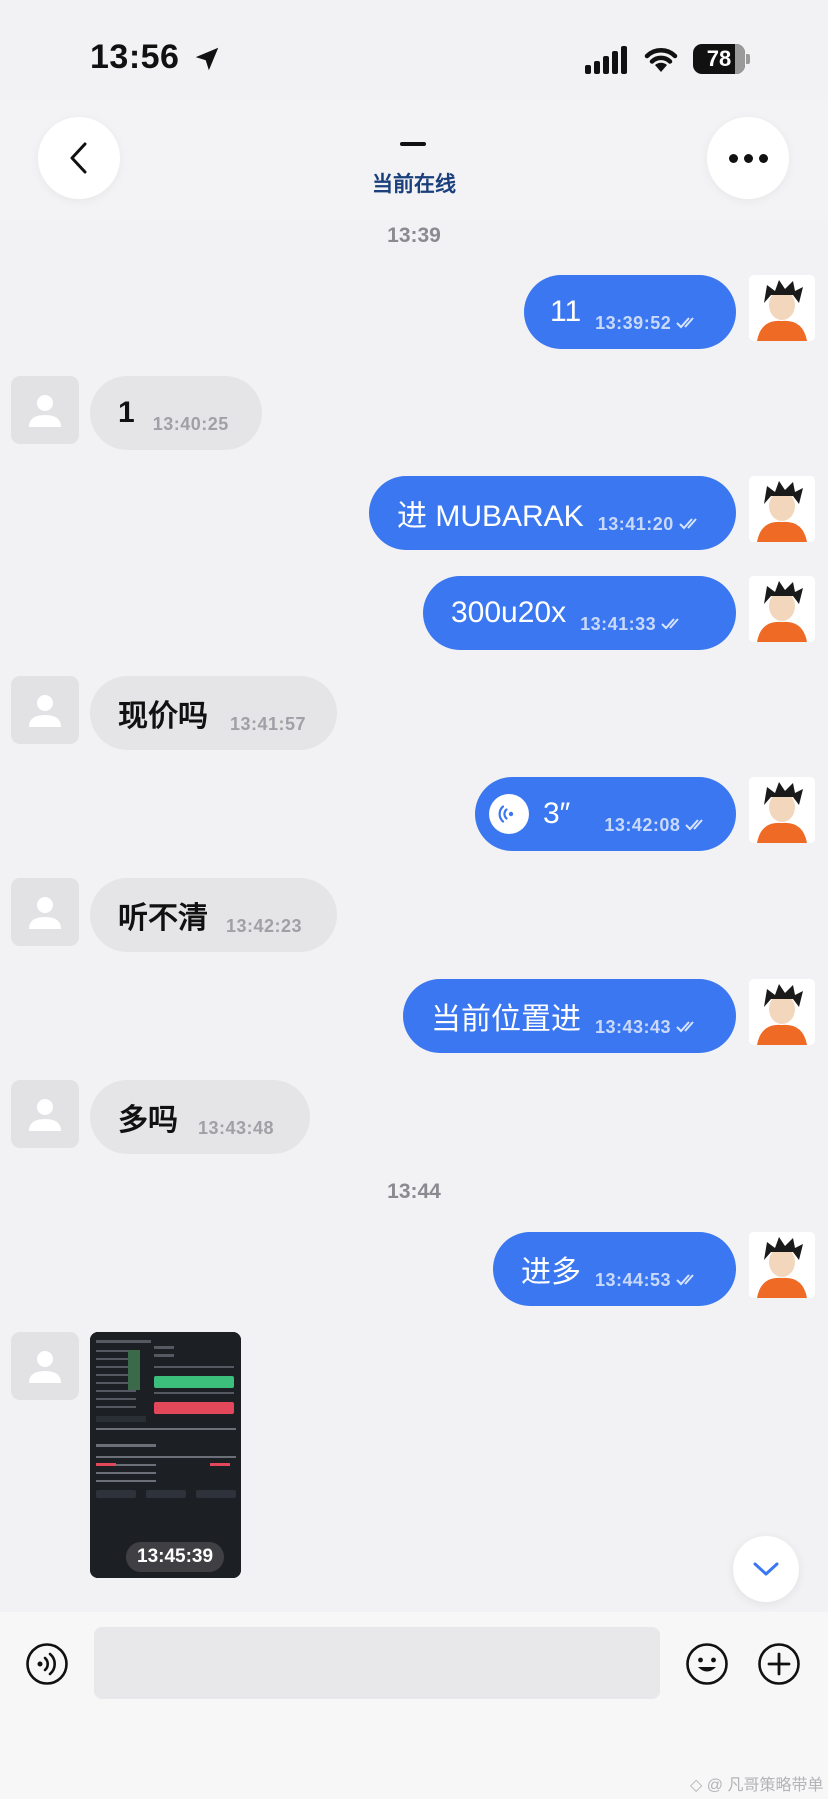 This screenshot has width=828, height=1799. Describe the element at coordinates (618, 623) in the screenshot. I see `message-time: 13:41:33` at that location.